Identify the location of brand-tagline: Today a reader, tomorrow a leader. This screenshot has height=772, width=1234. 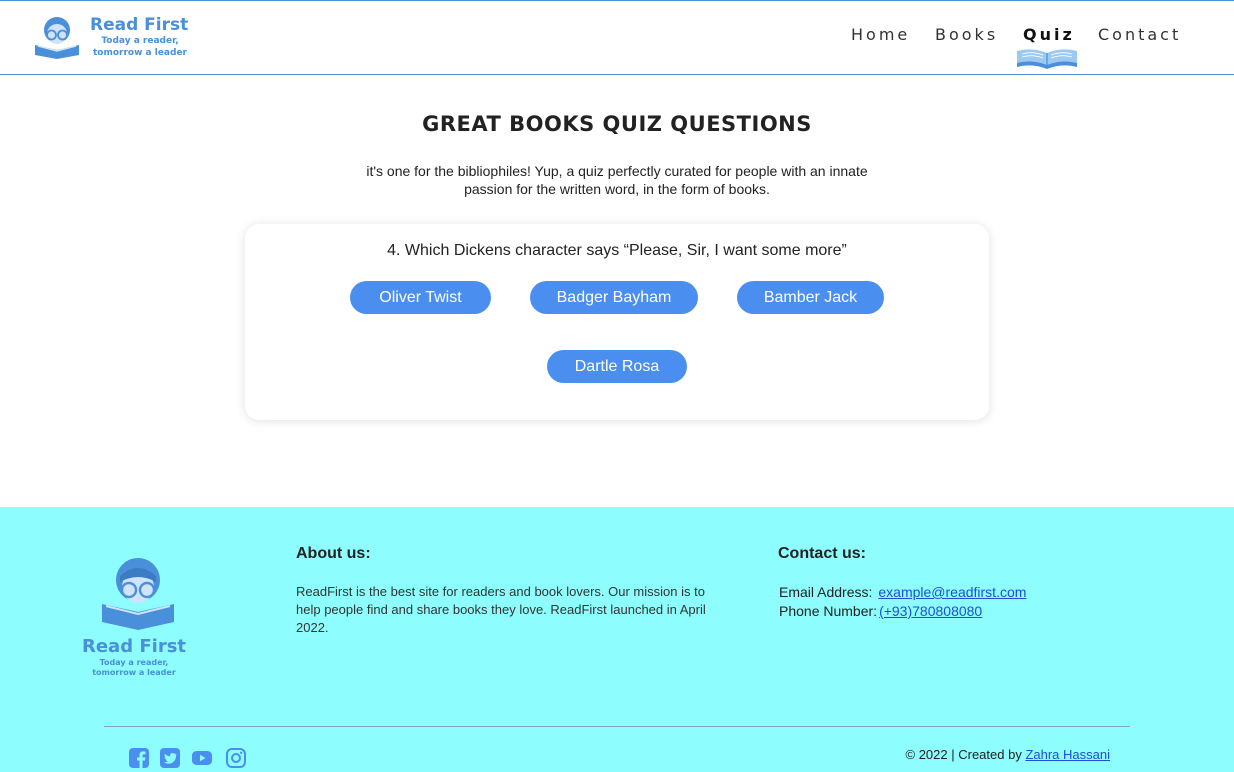
(140, 47).